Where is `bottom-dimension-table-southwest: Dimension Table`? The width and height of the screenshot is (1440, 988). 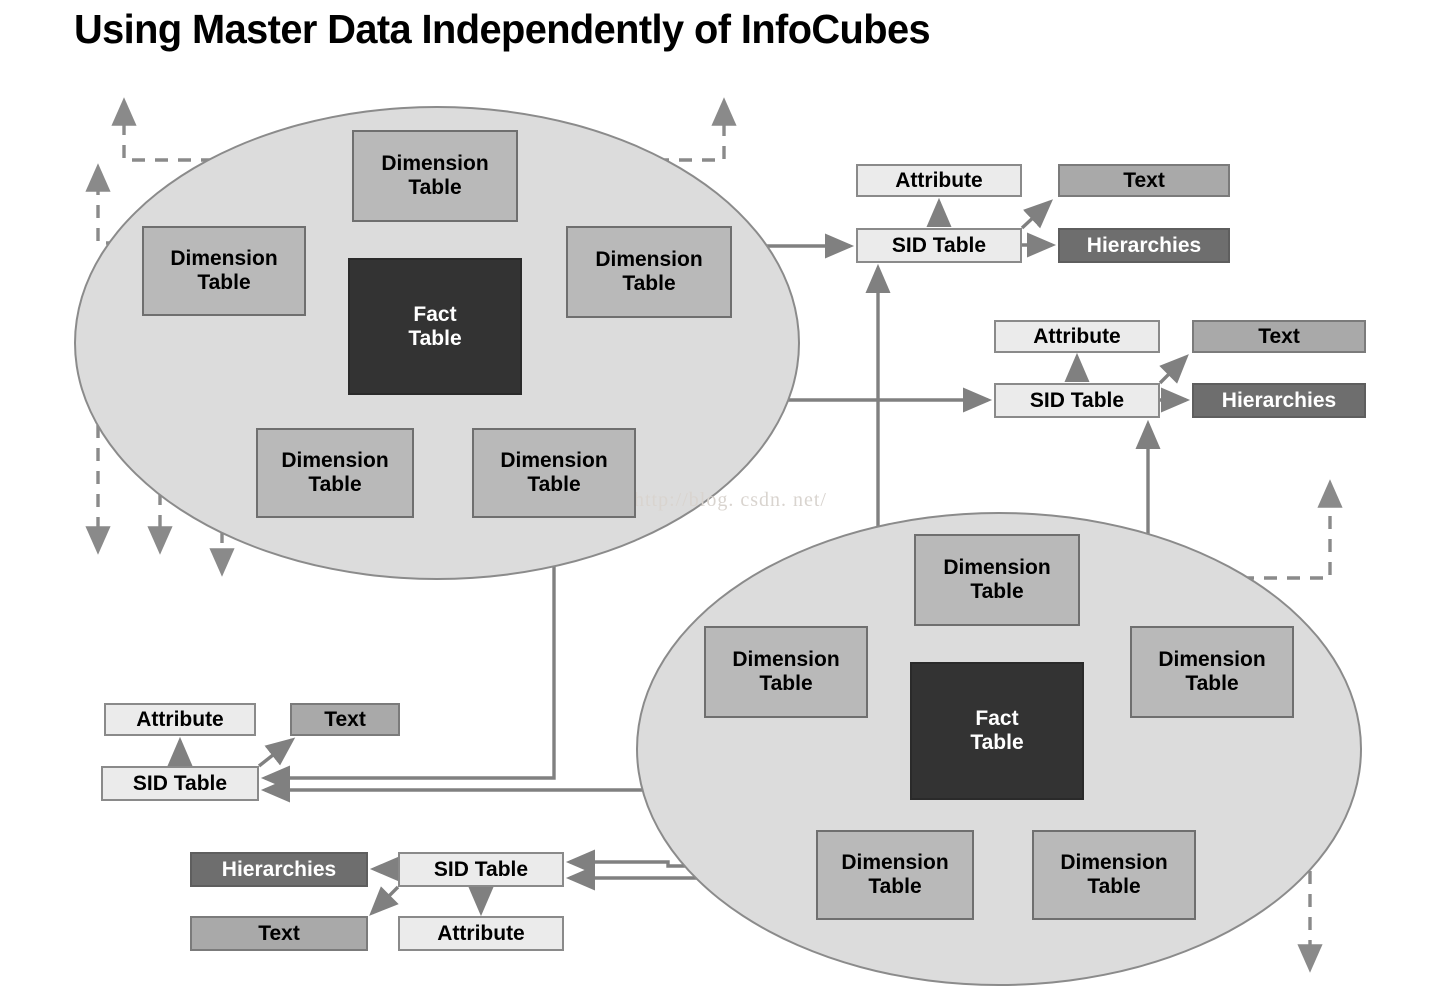 bottom-dimension-table-southwest: Dimension Table is located at coordinates (895, 875).